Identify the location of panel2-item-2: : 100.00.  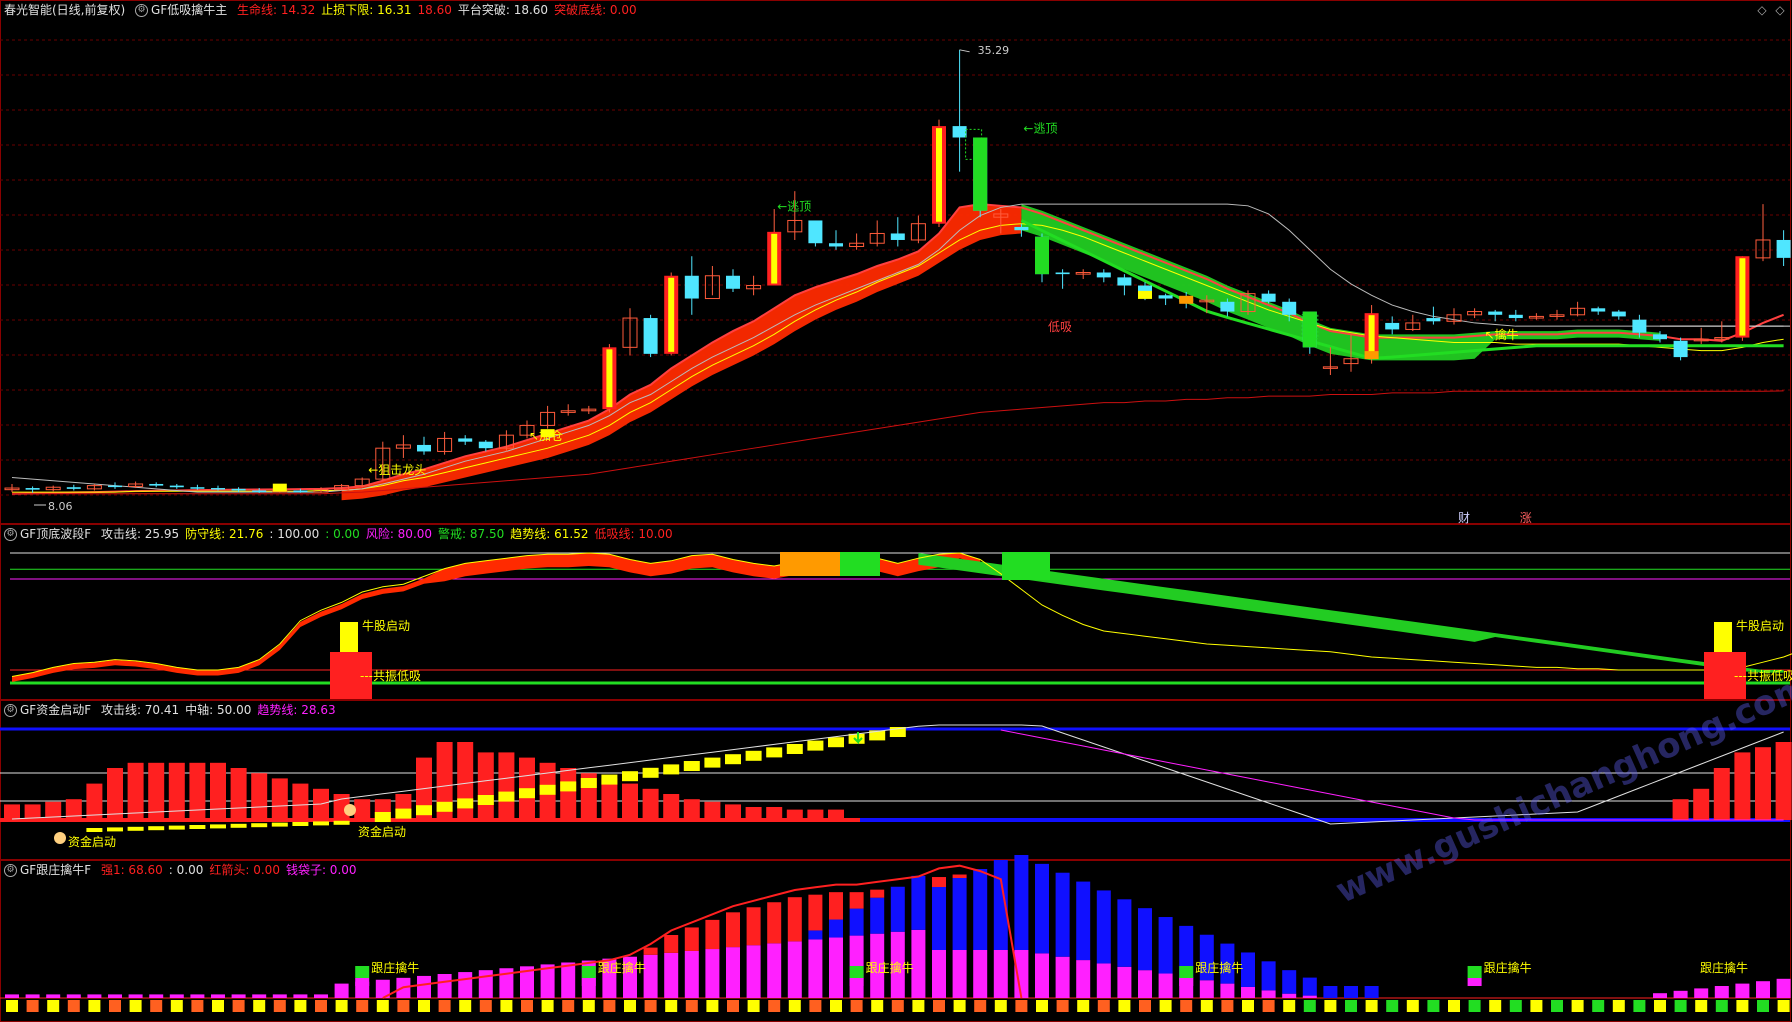
(294, 534).